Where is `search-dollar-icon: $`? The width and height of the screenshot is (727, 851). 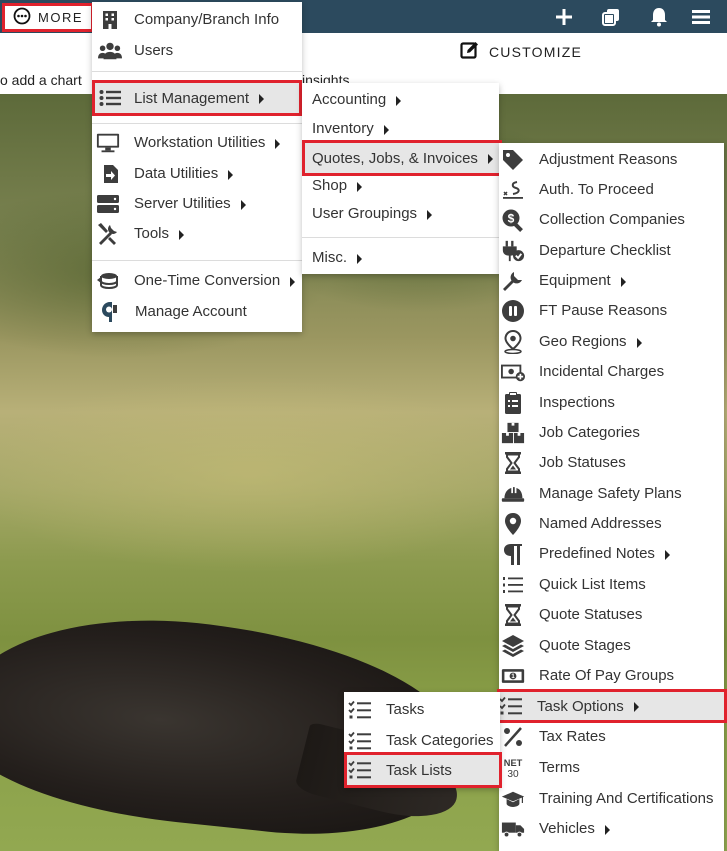 search-dollar-icon: $ is located at coordinates (513, 220).